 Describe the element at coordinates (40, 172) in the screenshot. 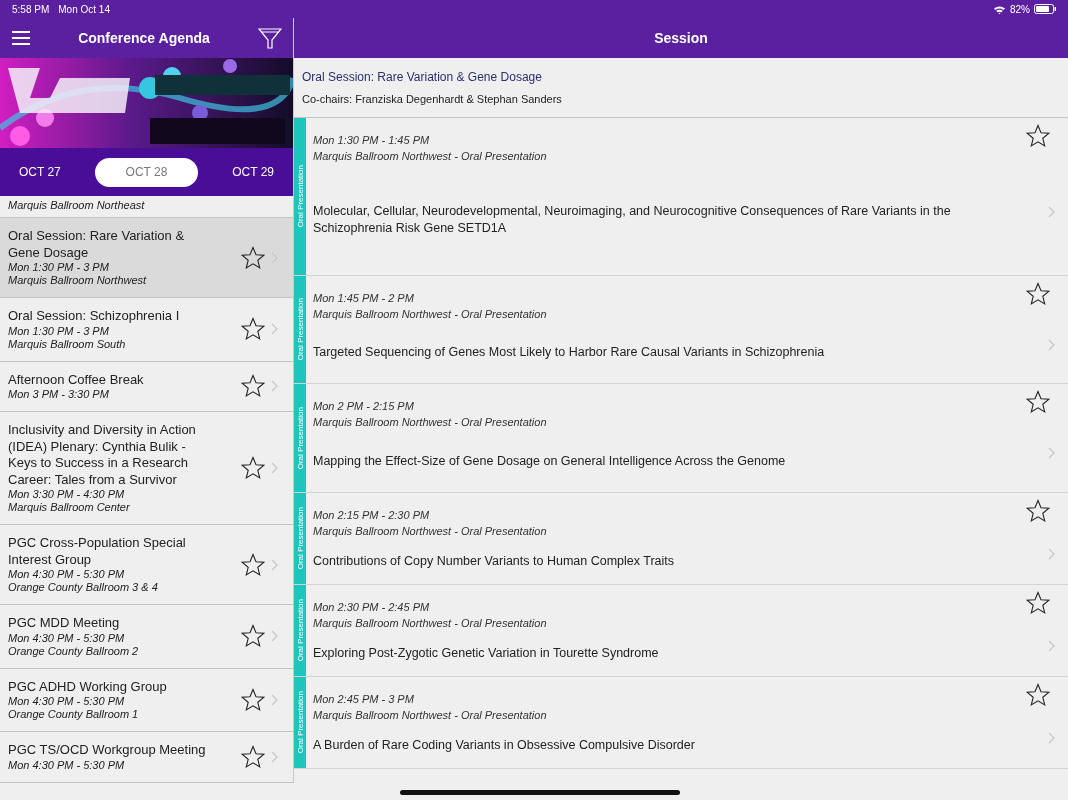

I see `date-tab: OCT 27` at that location.